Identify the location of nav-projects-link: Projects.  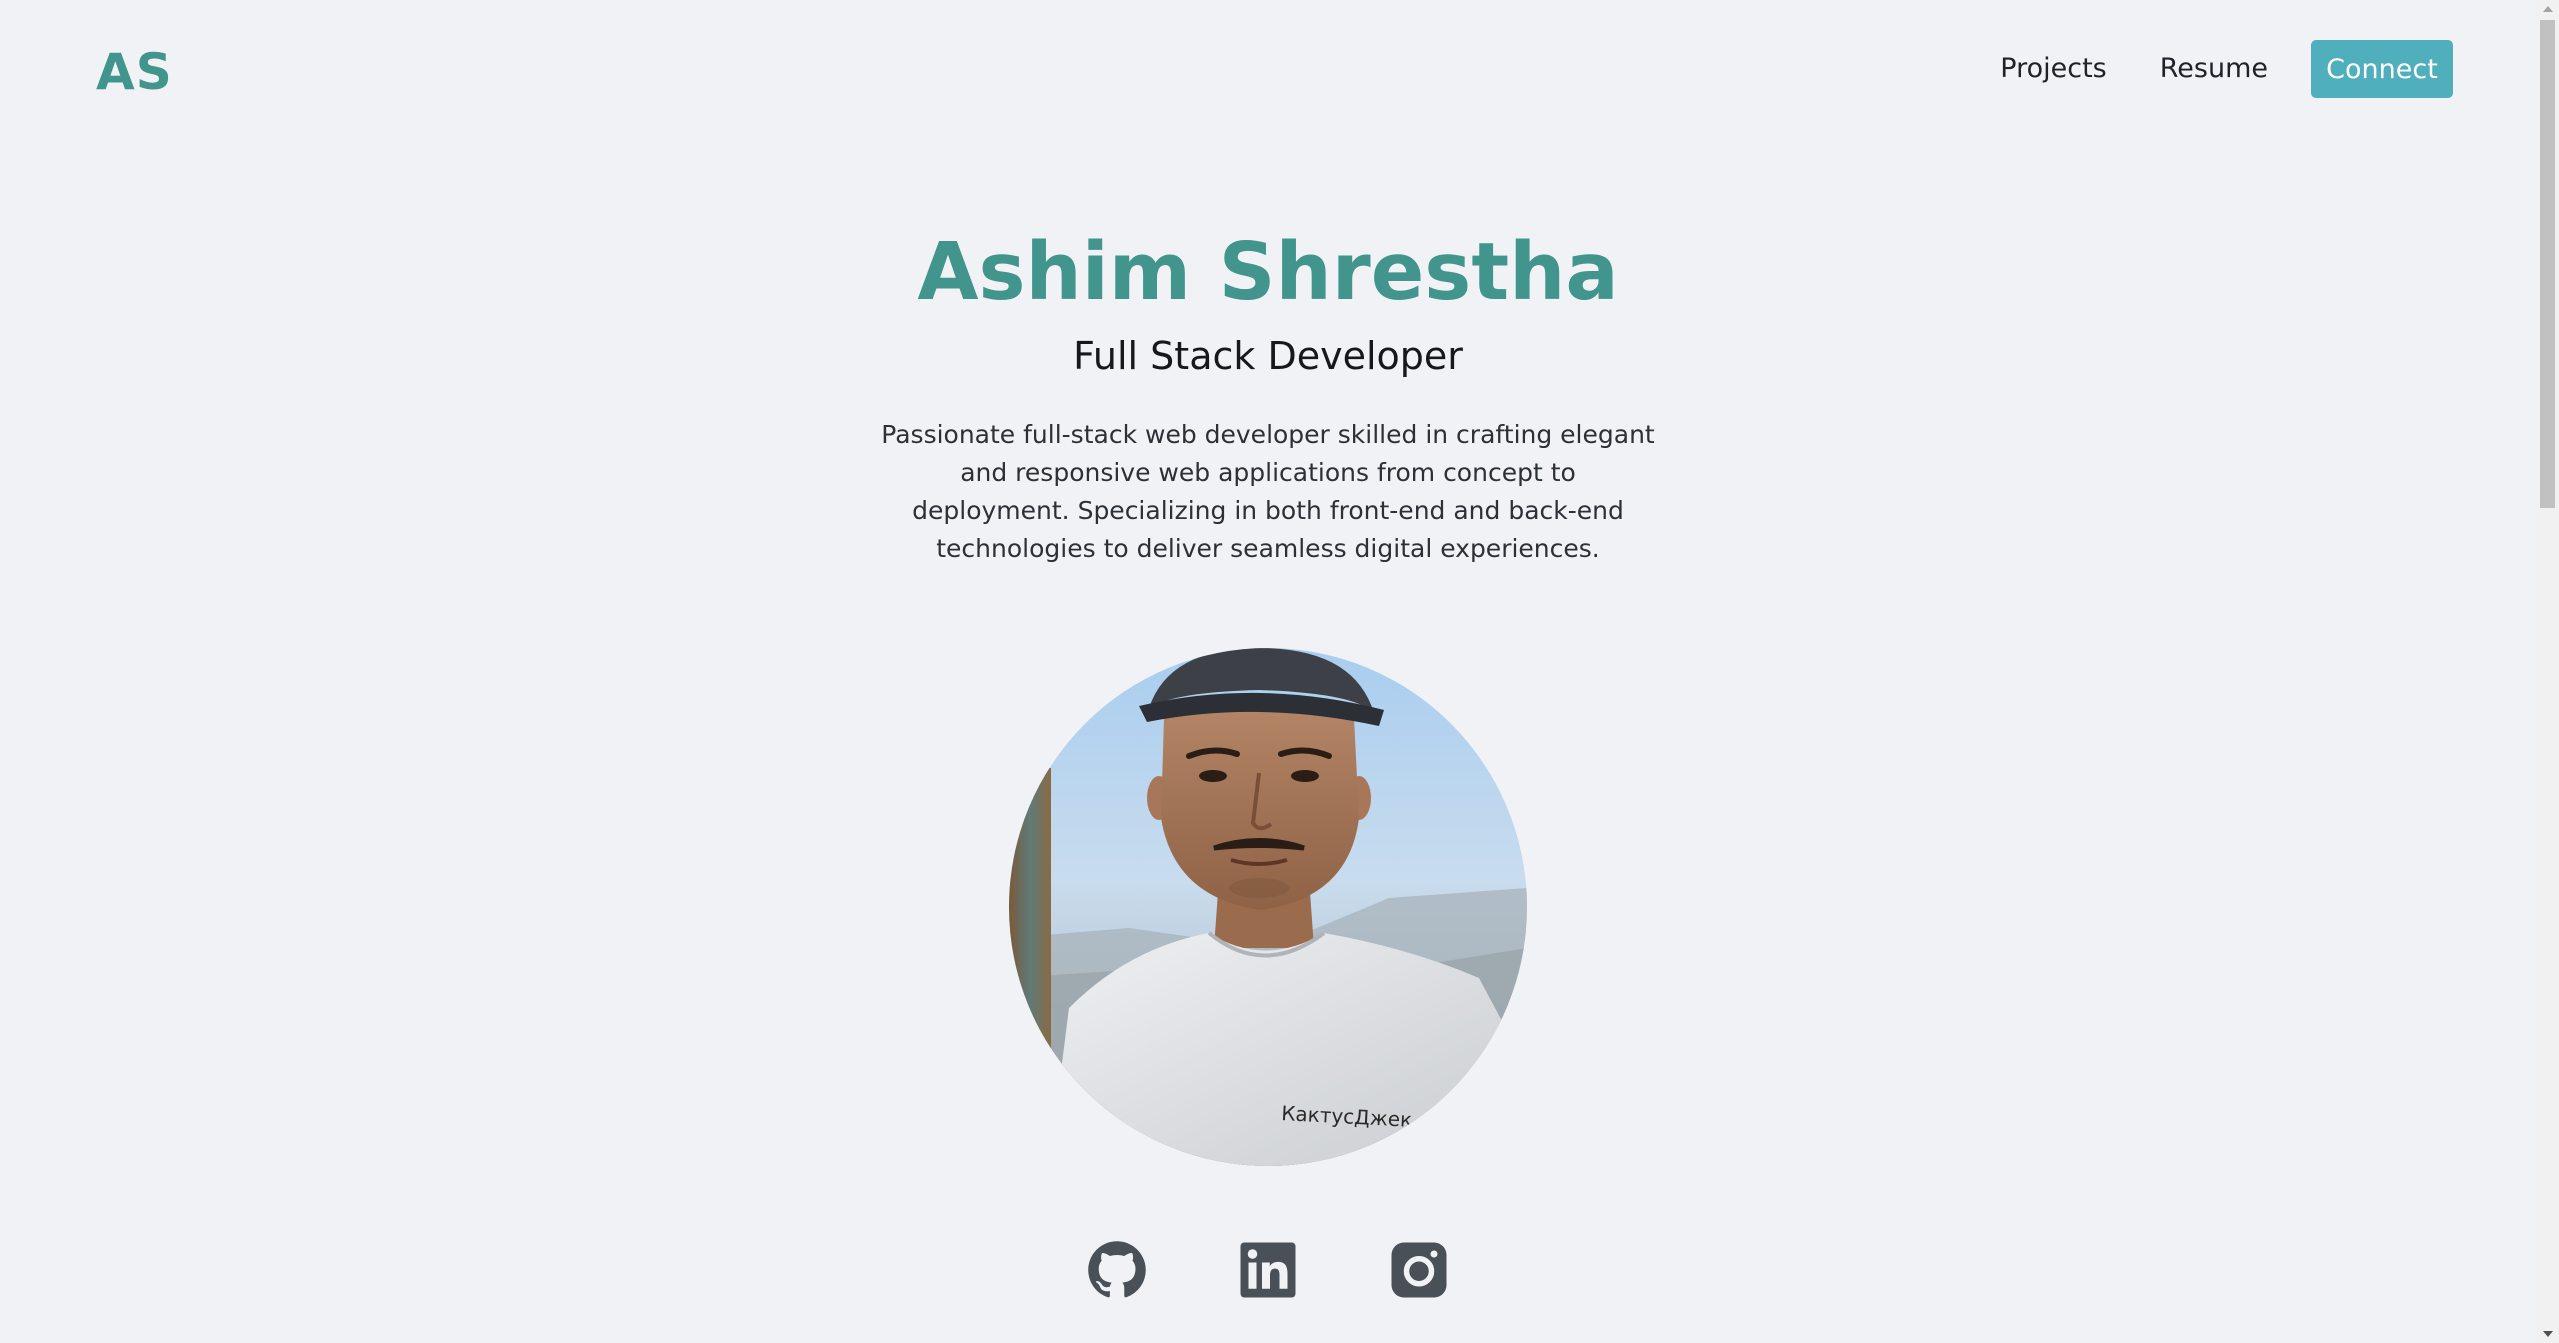
(2053, 69).